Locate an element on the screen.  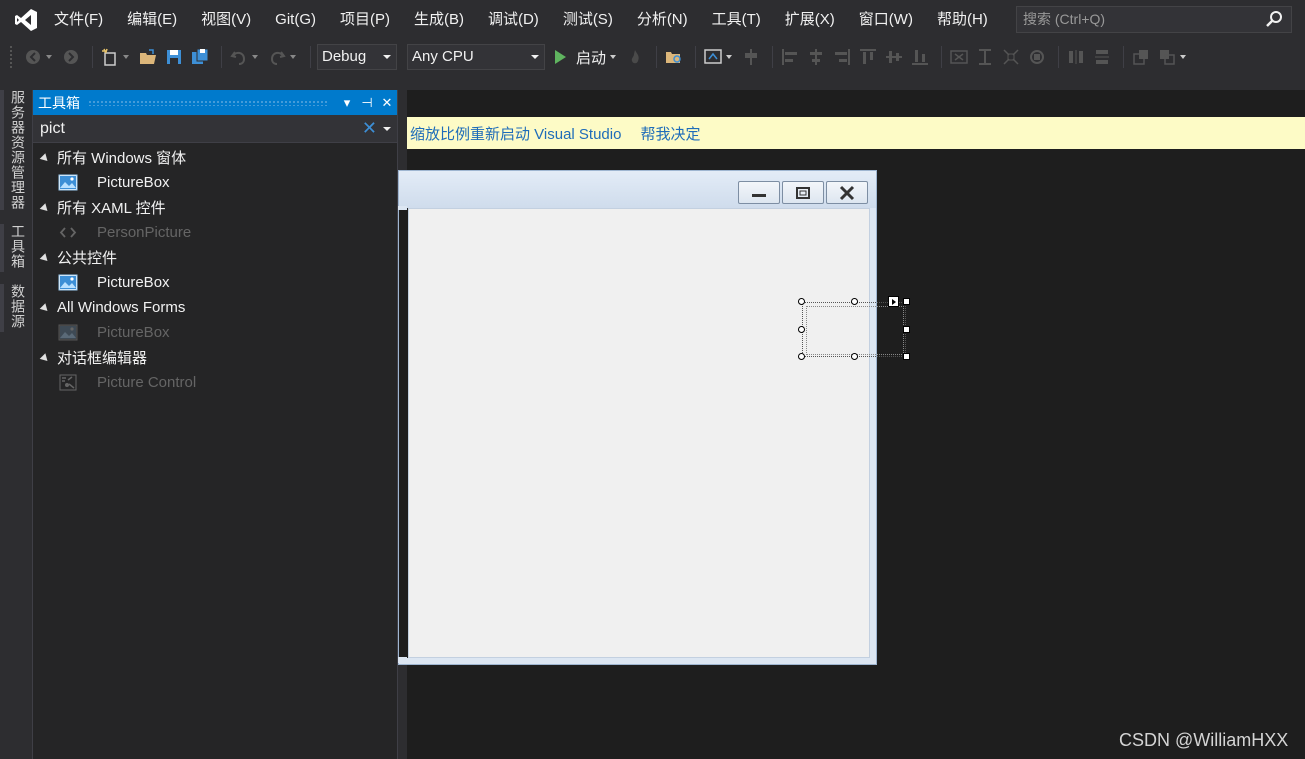
redo-icon is located at coordinates (277, 57).